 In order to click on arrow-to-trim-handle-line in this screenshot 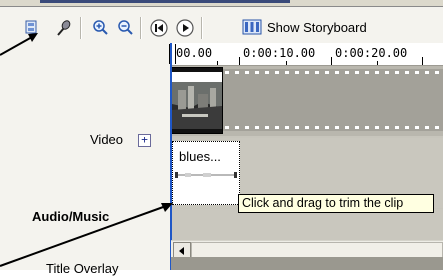, I will do `click(83, 236)`.